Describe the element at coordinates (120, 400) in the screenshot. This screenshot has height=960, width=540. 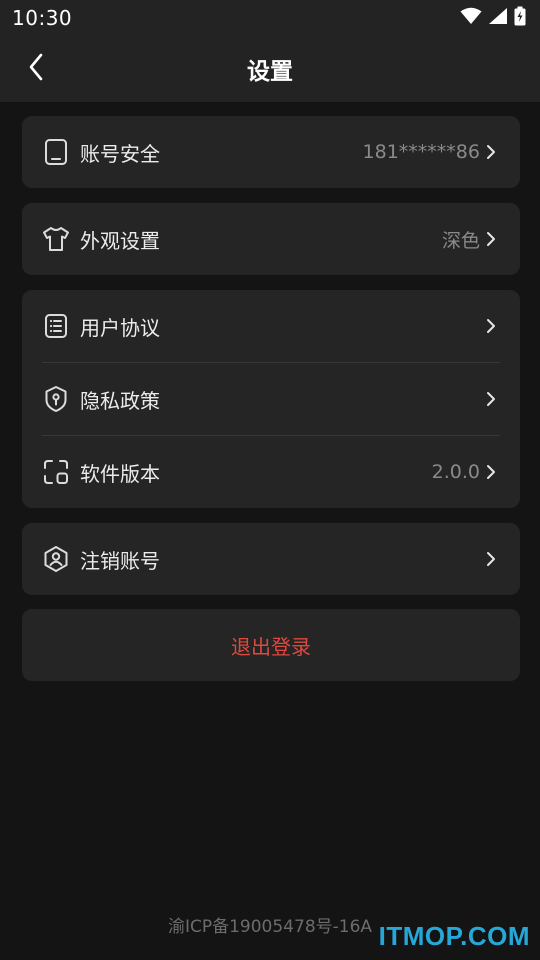
I see `settings-item-label: 隐私政策` at that location.